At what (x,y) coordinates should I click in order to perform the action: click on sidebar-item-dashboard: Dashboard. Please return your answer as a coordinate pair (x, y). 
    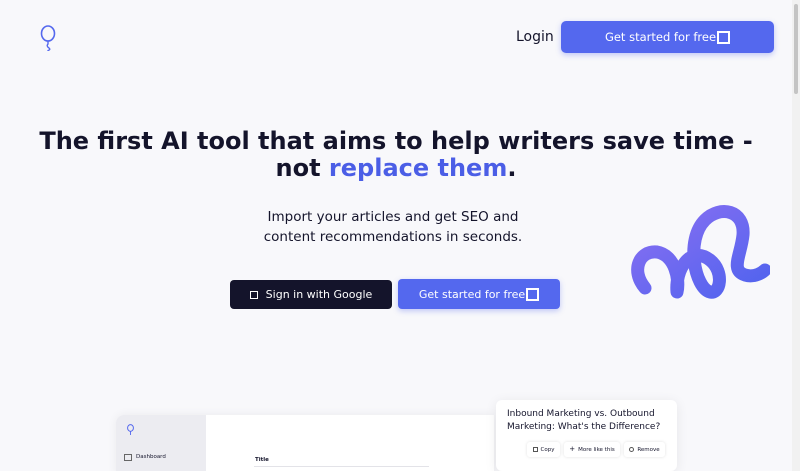
    Looking at the image, I should click on (151, 457).